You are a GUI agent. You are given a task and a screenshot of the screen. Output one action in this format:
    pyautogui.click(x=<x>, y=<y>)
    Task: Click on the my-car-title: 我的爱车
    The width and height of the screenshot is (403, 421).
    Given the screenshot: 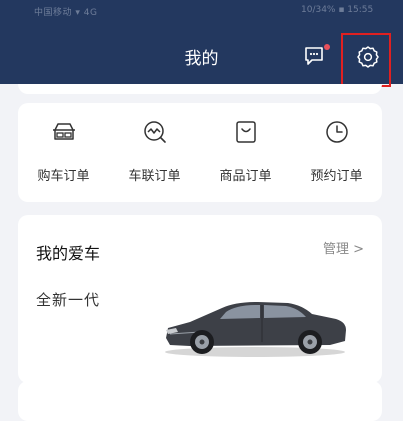 What is the action you would take?
    pyautogui.click(x=68, y=253)
    